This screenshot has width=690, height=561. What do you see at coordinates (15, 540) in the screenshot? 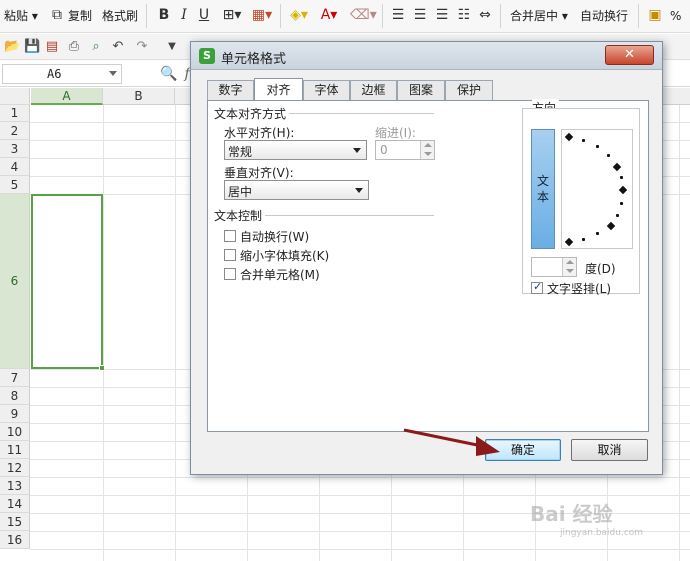
I see `row-header: 16` at bounding box center [15, 540].